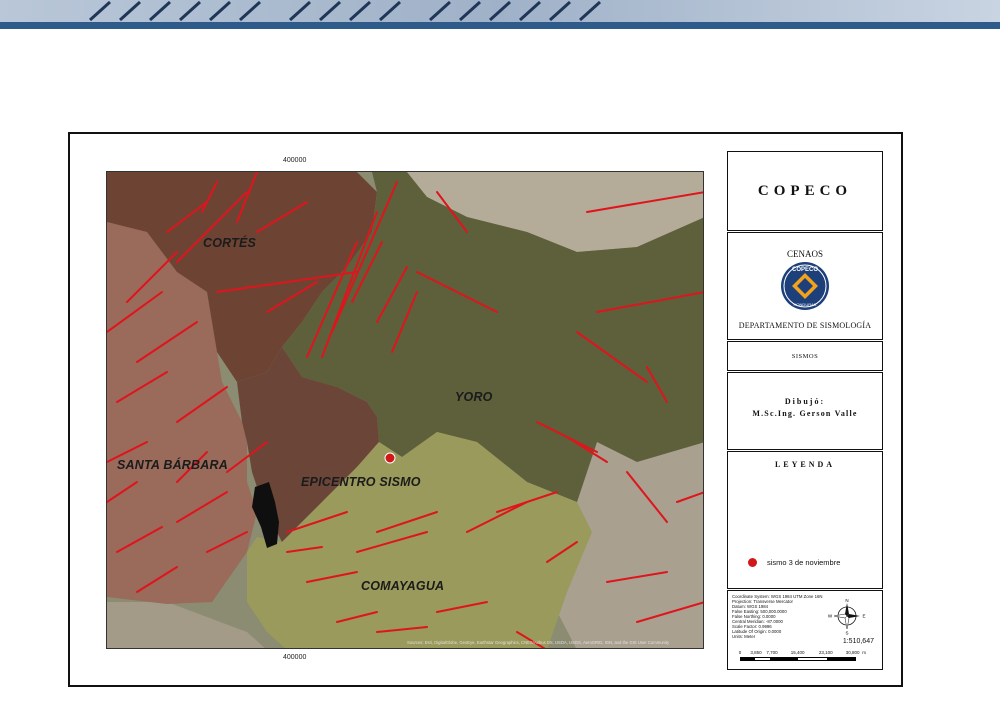 The width and height of the screenshot is (1000, 714). I want to click on north-arrow-icon: N S W E, so click(847, 617).